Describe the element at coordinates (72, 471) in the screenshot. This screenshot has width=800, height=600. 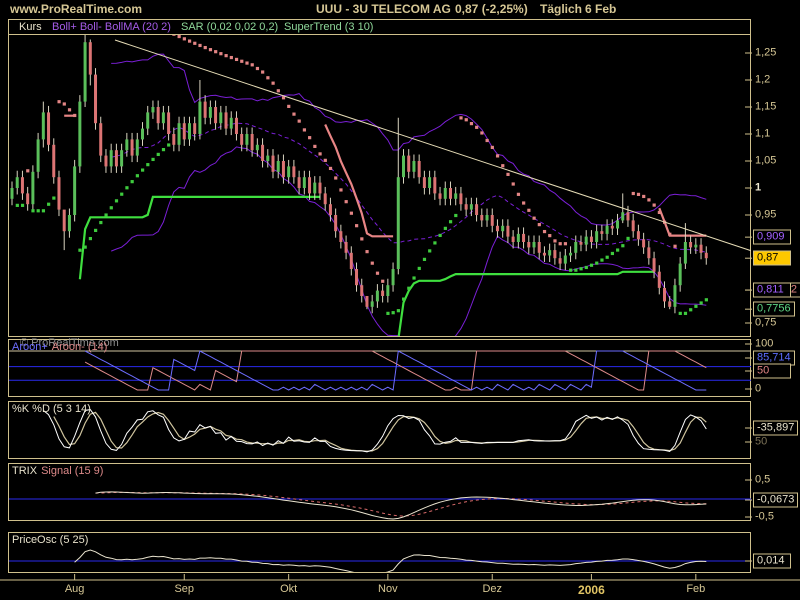
I see `trix-title-part: Signal (15 9)` at that location.